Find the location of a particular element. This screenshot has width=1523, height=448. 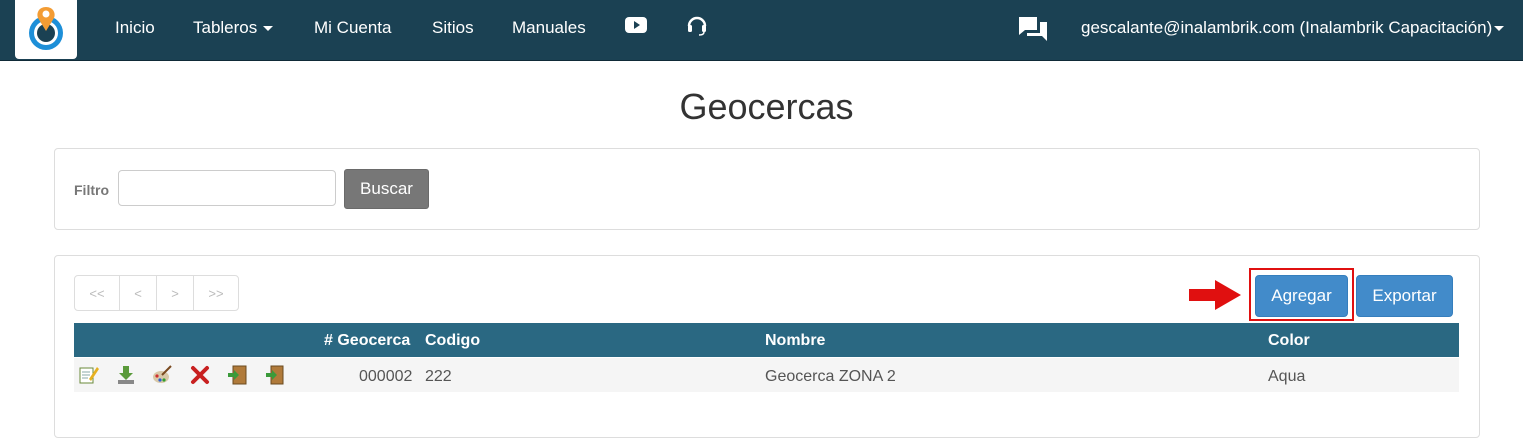

nav-dropdown-tableros-label: Tableros is located at coordinates (225, 27).